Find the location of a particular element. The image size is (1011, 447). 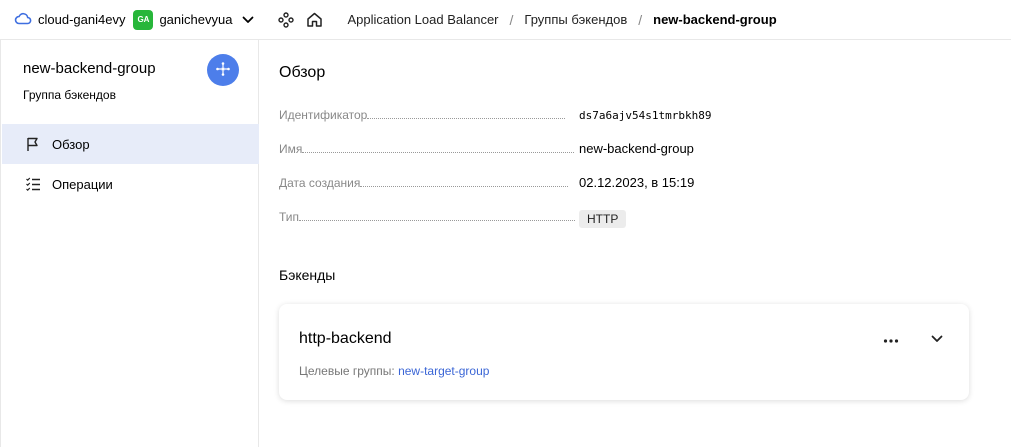

field-key: Имя is located at coordinates (291, 149).